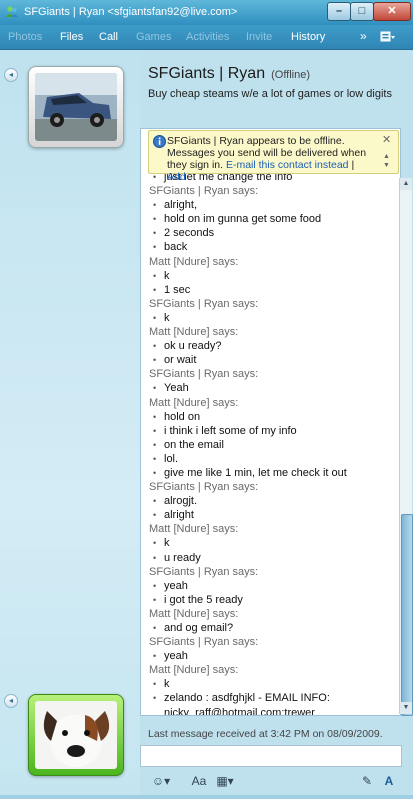 The image size is (413, 799). Describe the element at coordinates (406, 184) in the screenshot. I see `scroll-up-icon: ▲` at that location.